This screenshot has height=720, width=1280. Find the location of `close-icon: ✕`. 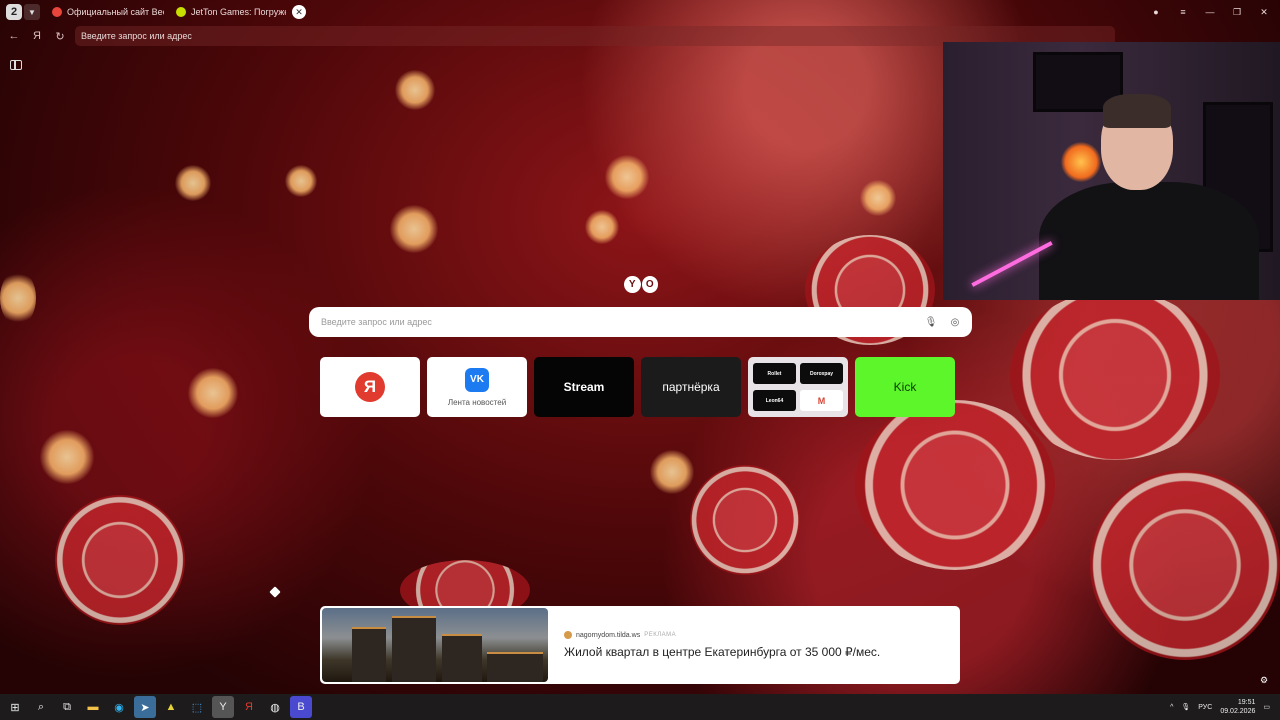

close-icon: ✕ is located at coordinates (299, 12).